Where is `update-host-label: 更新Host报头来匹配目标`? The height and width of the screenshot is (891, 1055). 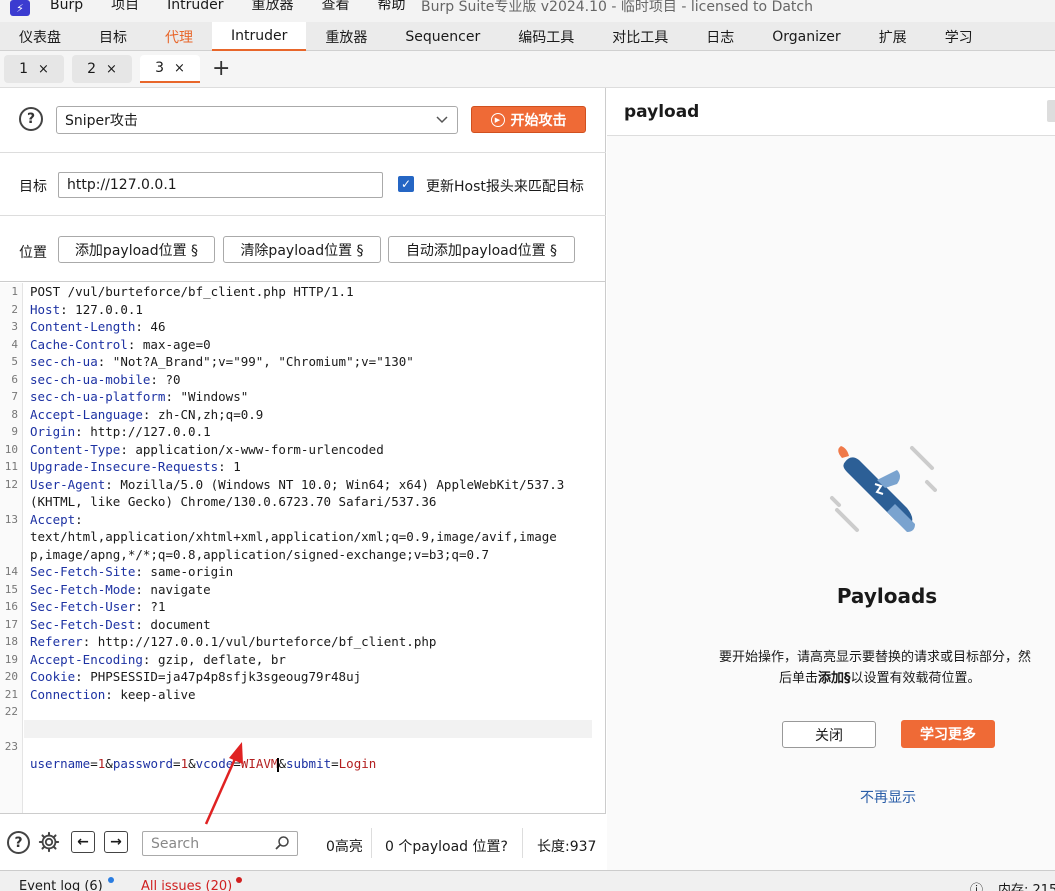 update-host-label: 更新Host报头来匹配目标 is located at coordinates (505, 187).